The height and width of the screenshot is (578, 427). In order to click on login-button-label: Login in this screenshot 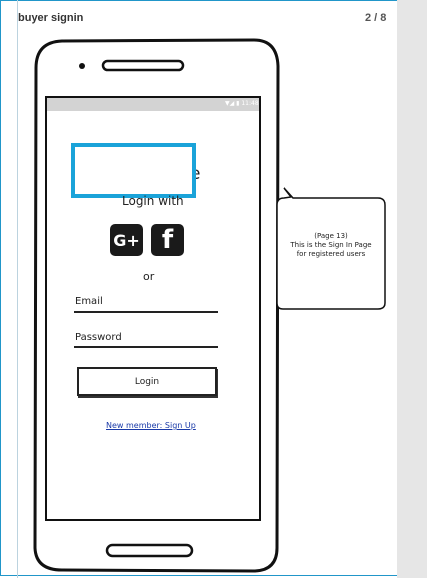, I will do `click(147, 381)`.